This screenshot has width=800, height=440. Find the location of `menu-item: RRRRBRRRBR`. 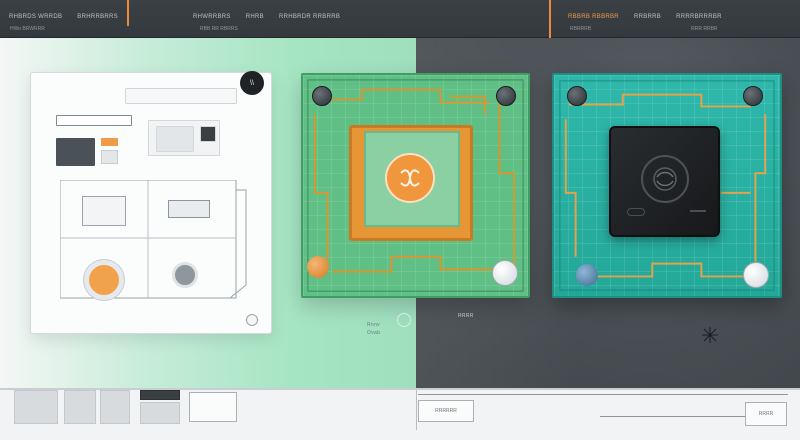

menu-item: RRRRBRRRBR is located at coordinates (699, 17).